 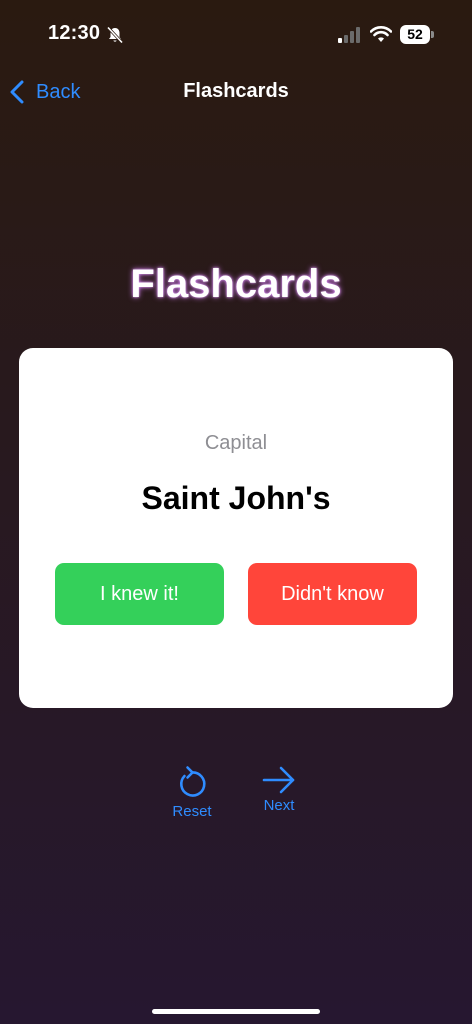 I want to click on reset-button: Reset, so click(x=192, y=792).